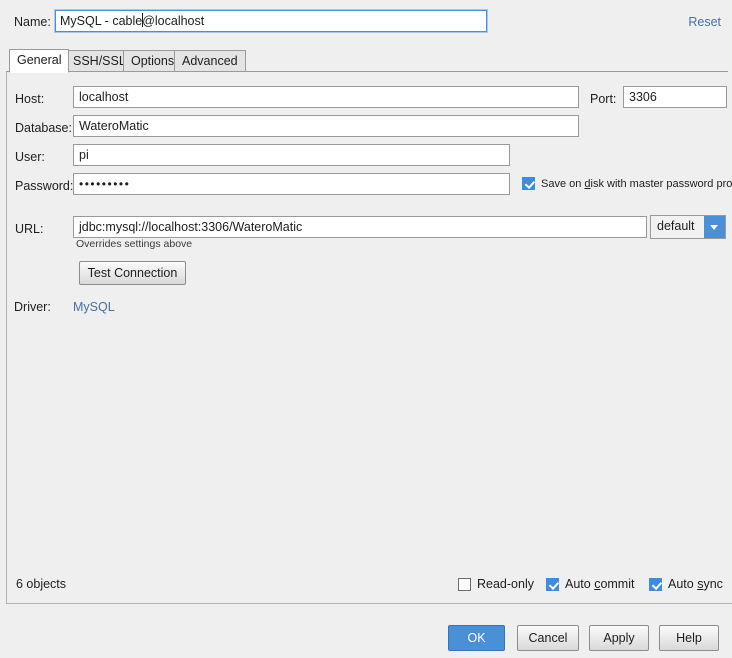 The height and width of the screenshot is (658, 732). I want to click on test-connection-button: Test Connection, so click(132, 273).